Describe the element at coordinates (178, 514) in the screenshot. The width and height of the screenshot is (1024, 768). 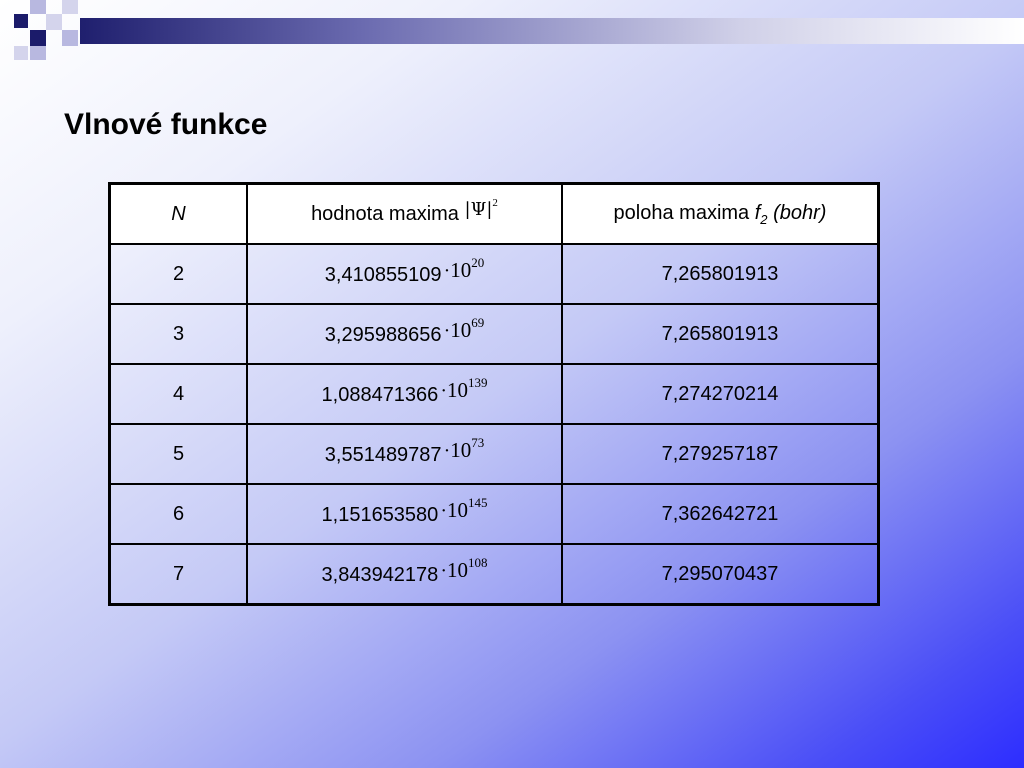
I see `cell-n: 6` at that location.